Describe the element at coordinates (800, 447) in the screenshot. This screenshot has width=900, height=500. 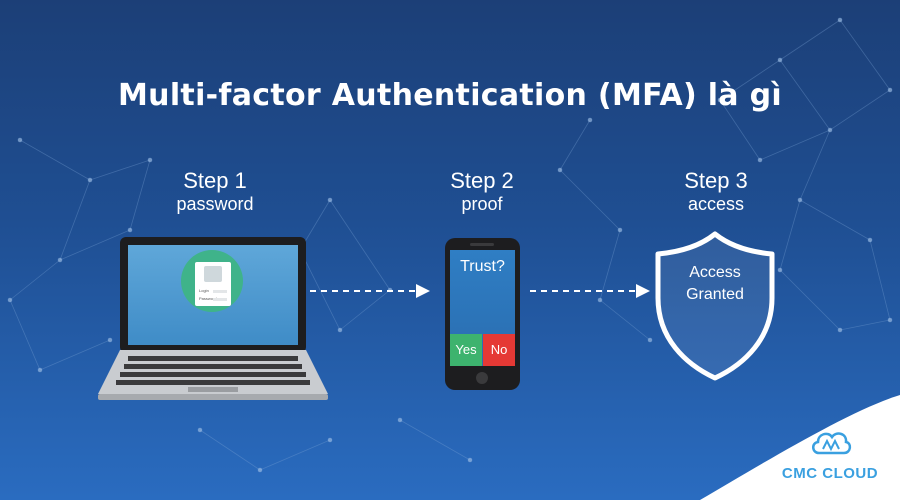
I see `corner-decoration` at that location.